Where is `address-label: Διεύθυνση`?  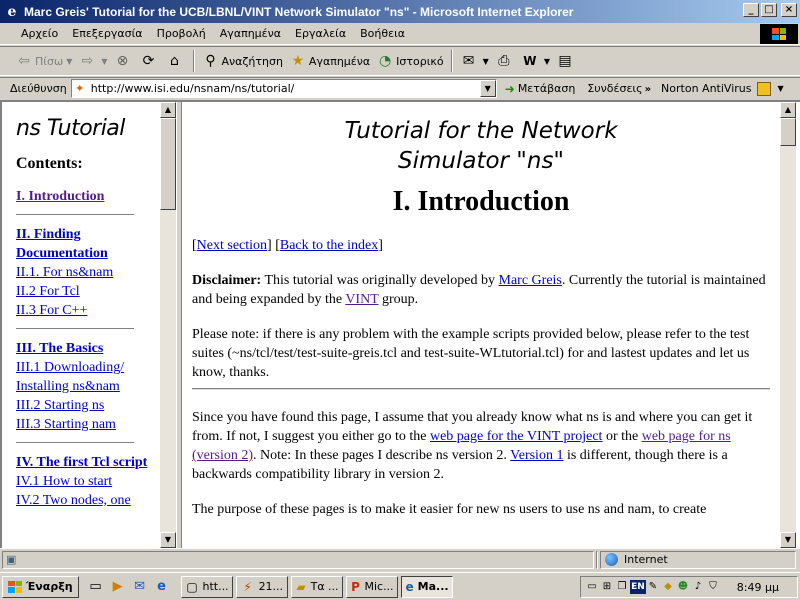
address-label: Διεύθυνση is located at coordinates (38, 88).